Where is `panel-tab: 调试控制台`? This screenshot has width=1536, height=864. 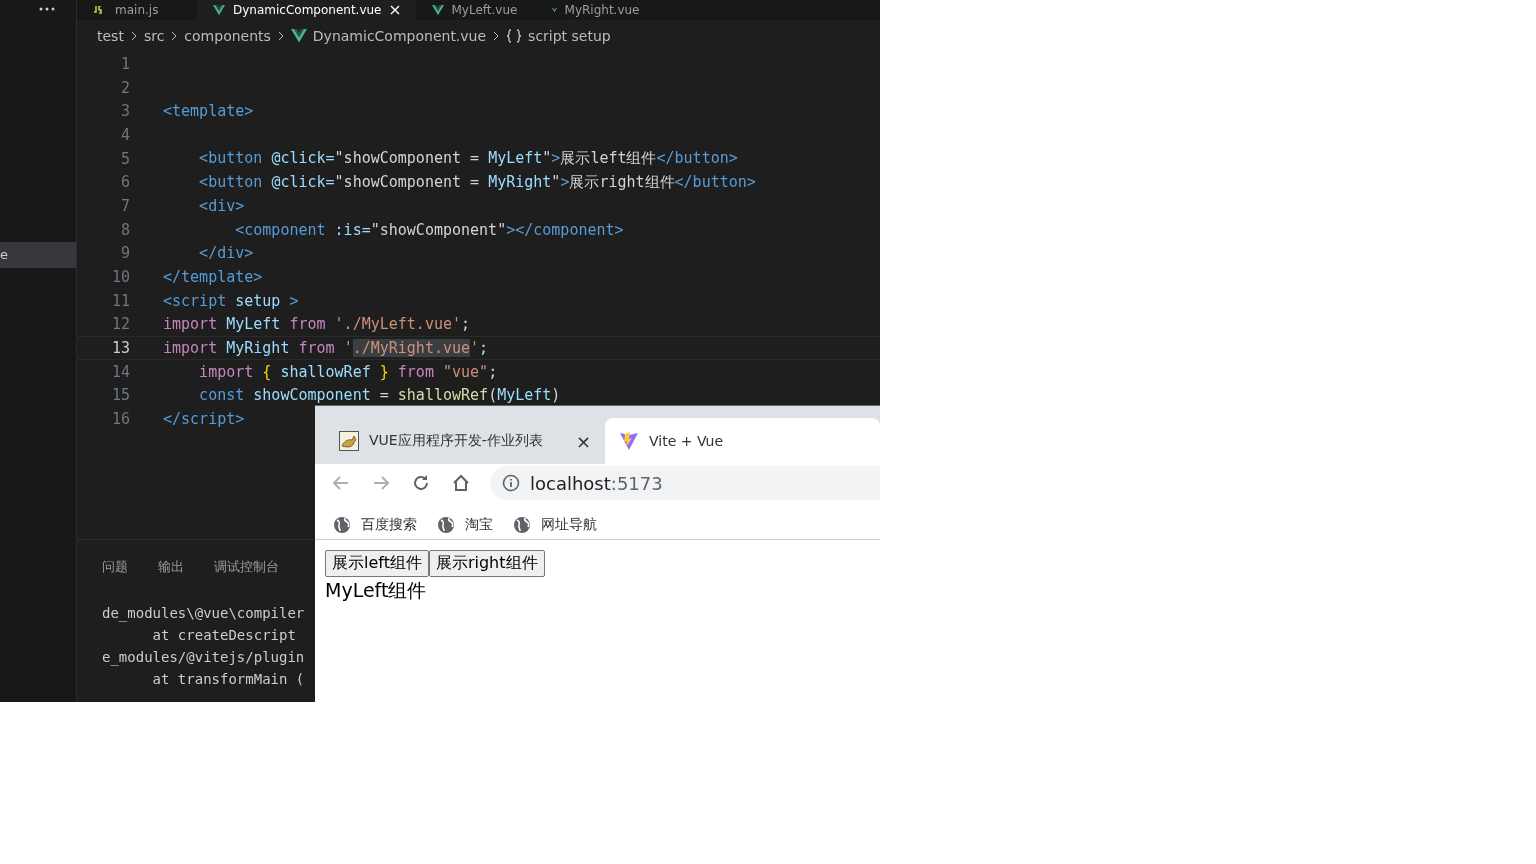
panel-tab: 调试控制台 is located at coordinates (246, 567).